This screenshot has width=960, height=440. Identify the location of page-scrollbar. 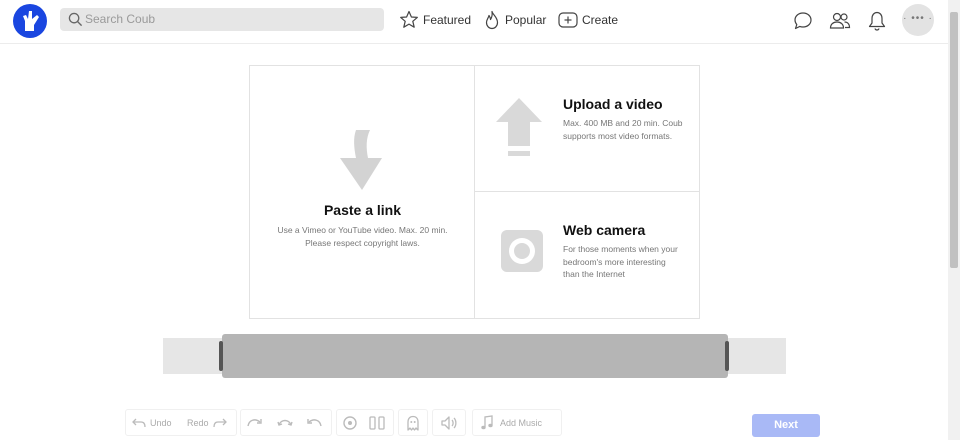
(954, 220).